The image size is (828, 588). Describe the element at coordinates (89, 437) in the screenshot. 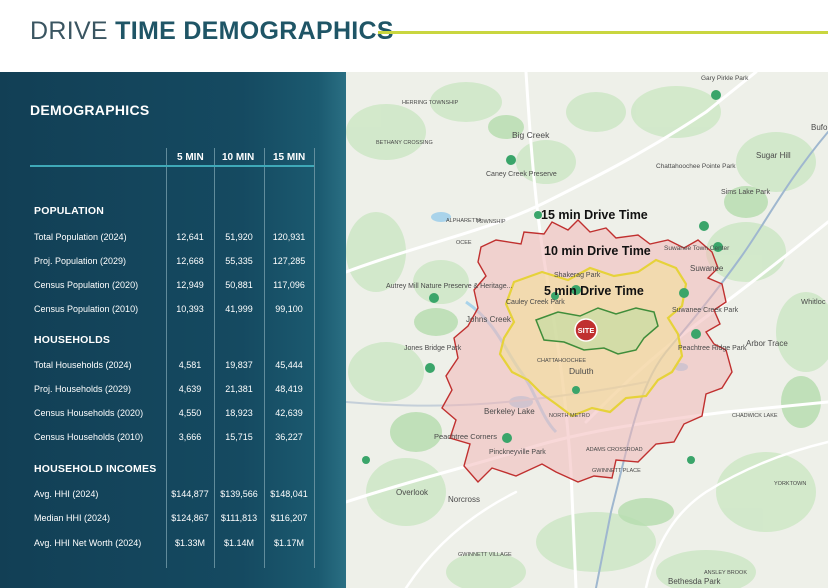

I see `row-label: Census Households (2010)` at that location.